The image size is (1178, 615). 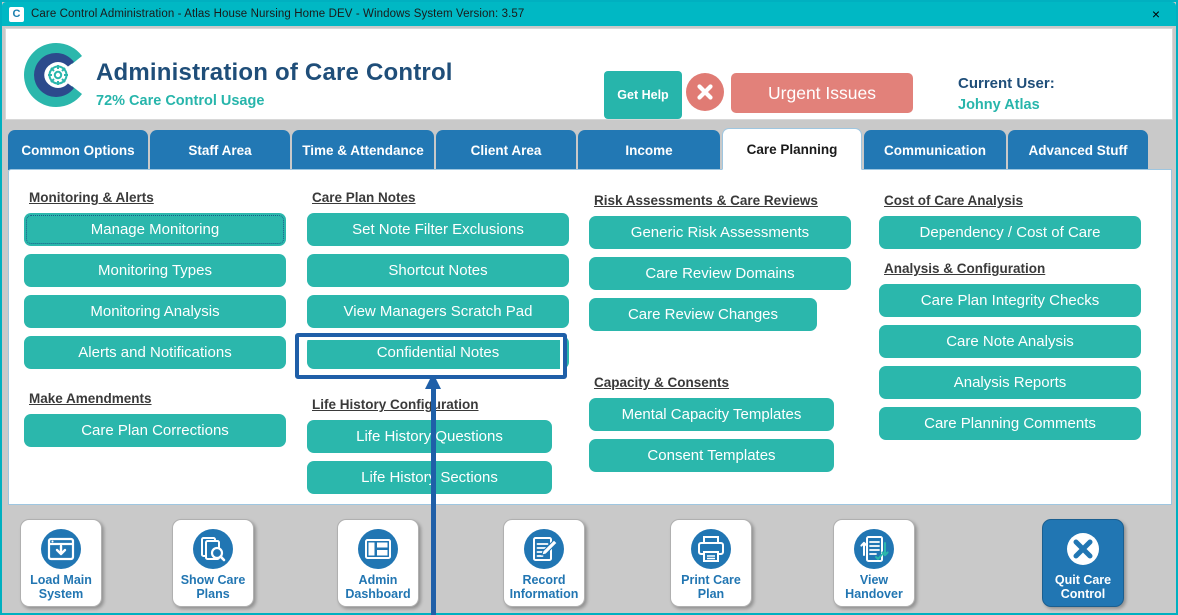 What do you see at coordinates (180, 101) in the screenshot?
I see `usage-subtitle: 72% Care Control Usage` at bounding box center [180, 101].